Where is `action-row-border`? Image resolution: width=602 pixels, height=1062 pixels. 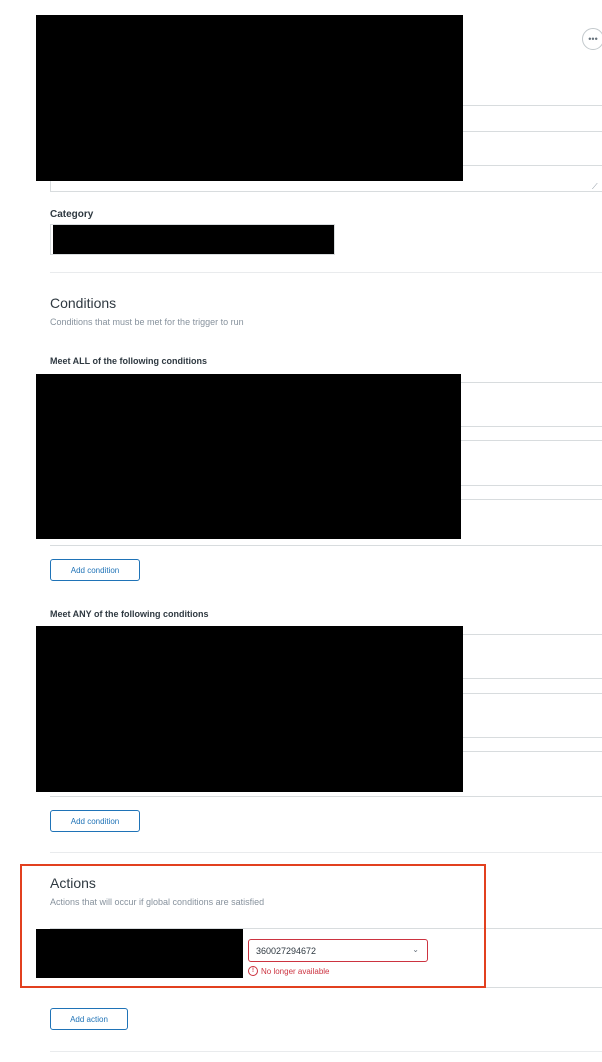 action-row-border is located at coordinates (326, 987).